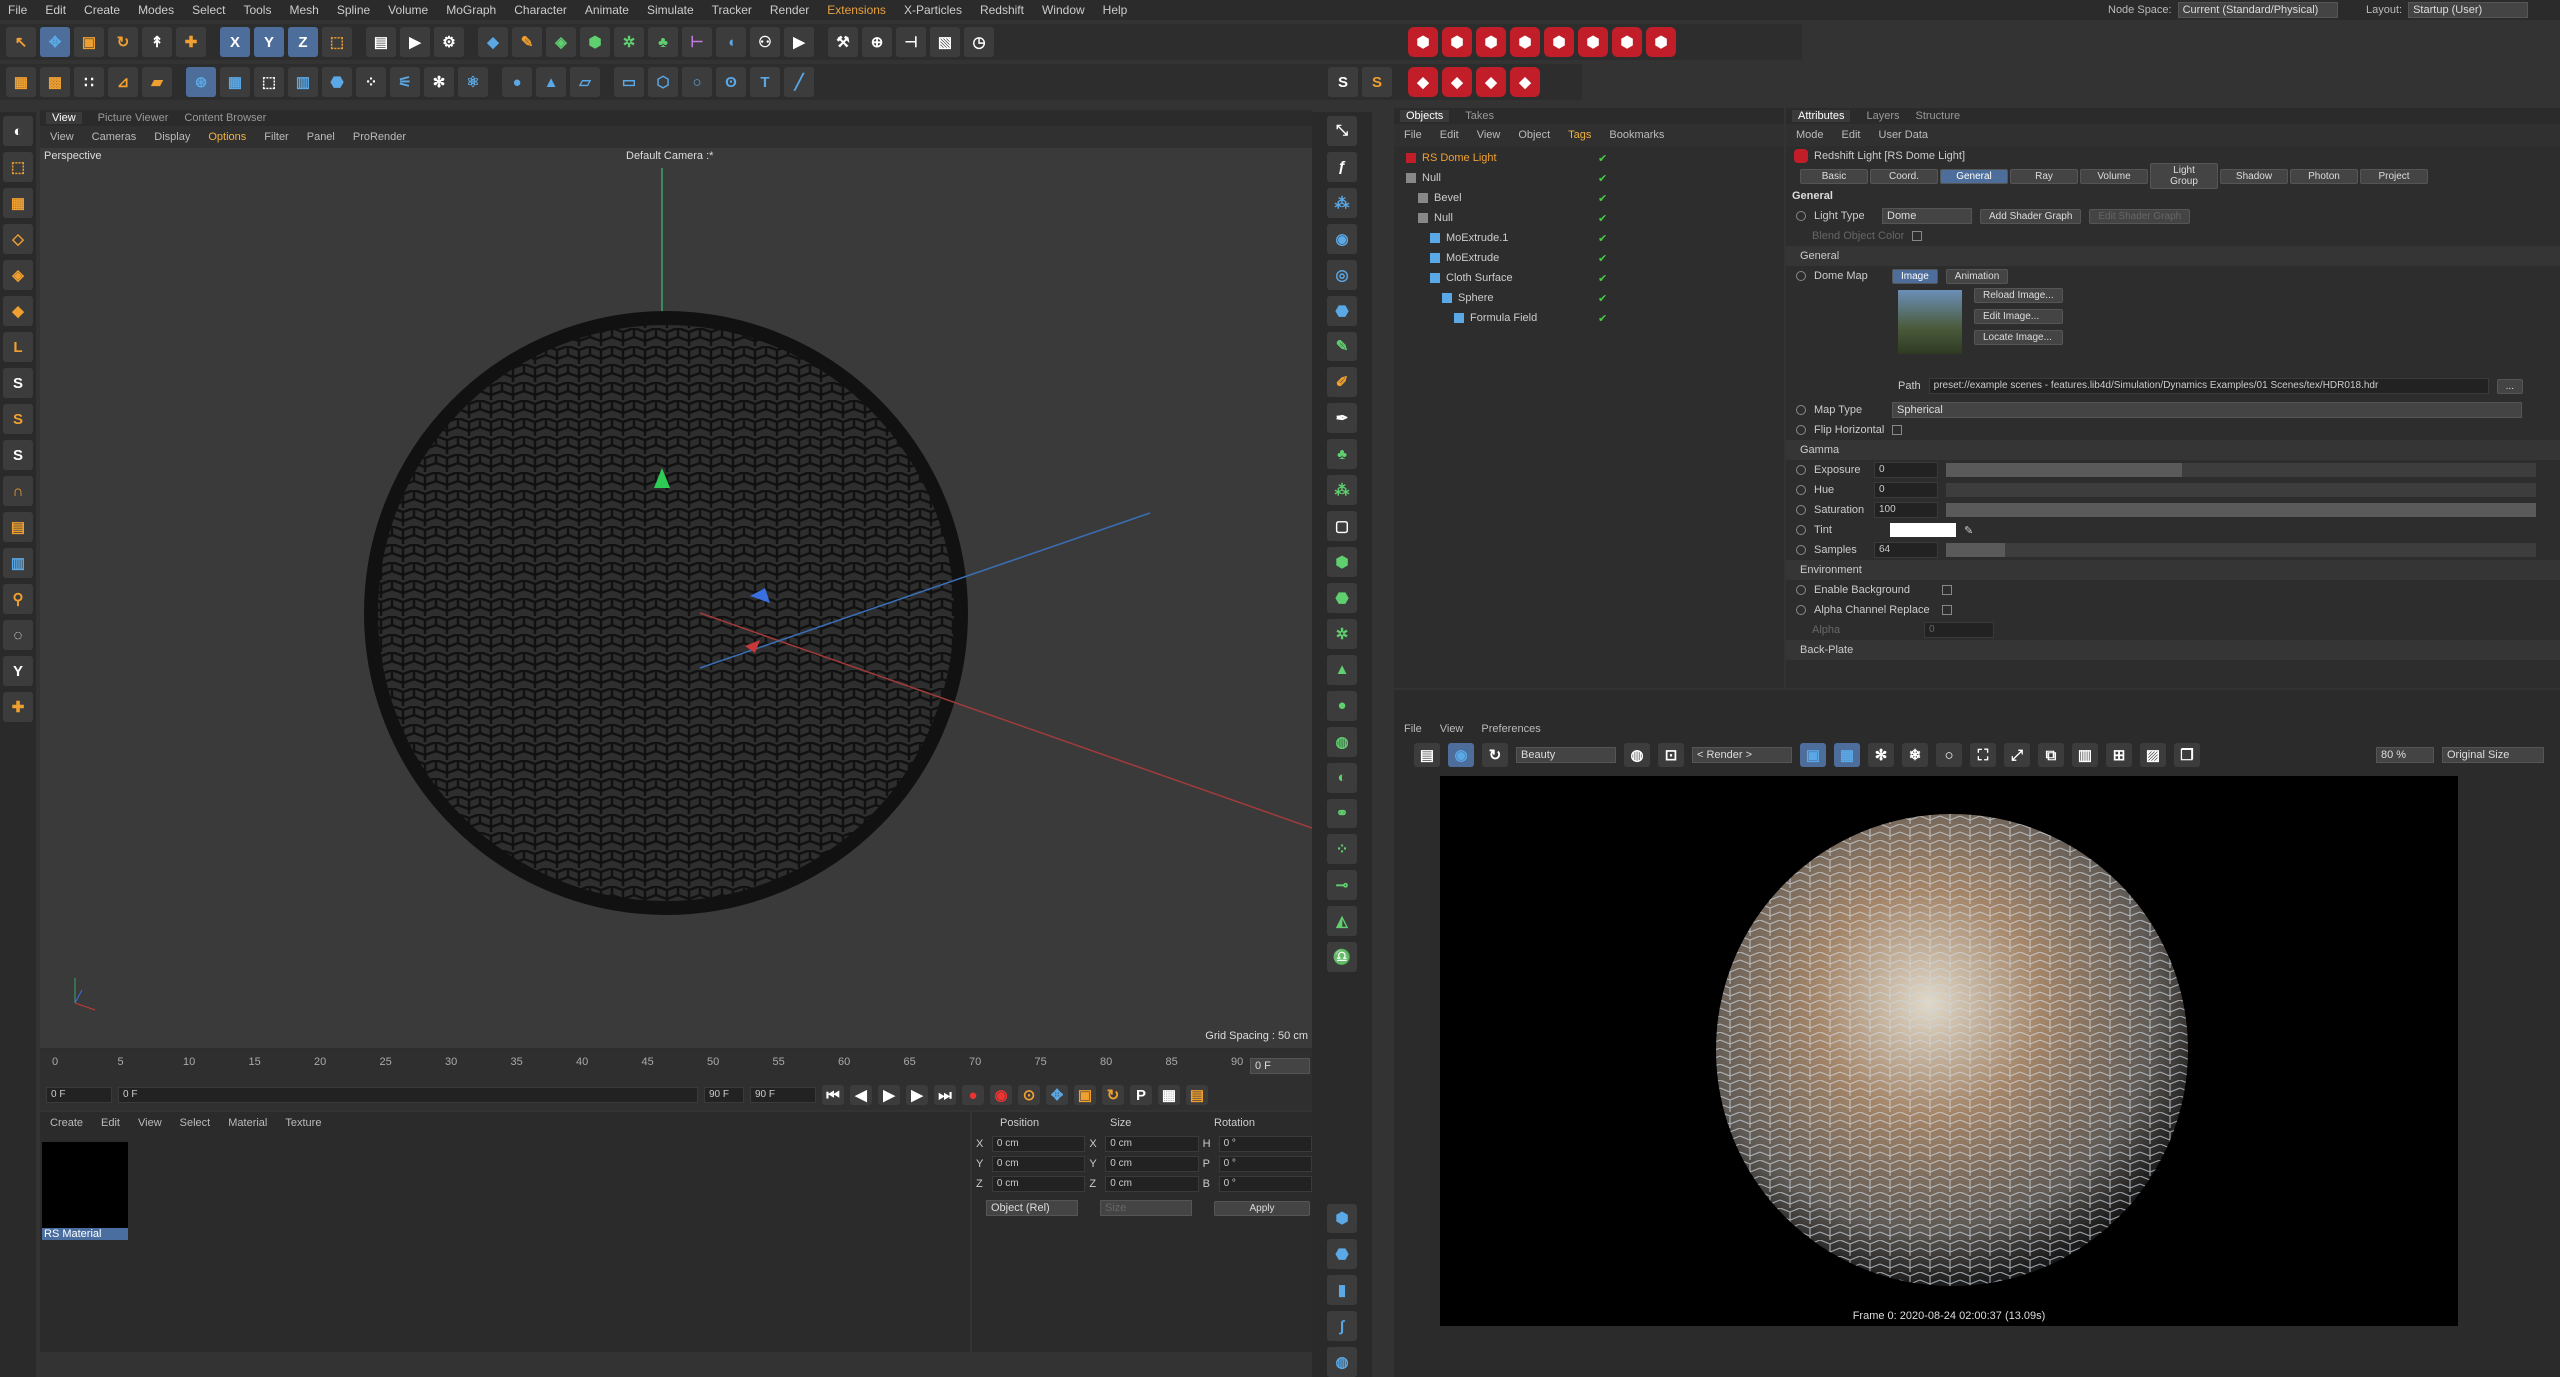 The width and height of the screenshot is (2560, 1377). Describe the element at coordinates (2173, 256) in the screenshot. I see `group-general: General` at that location.